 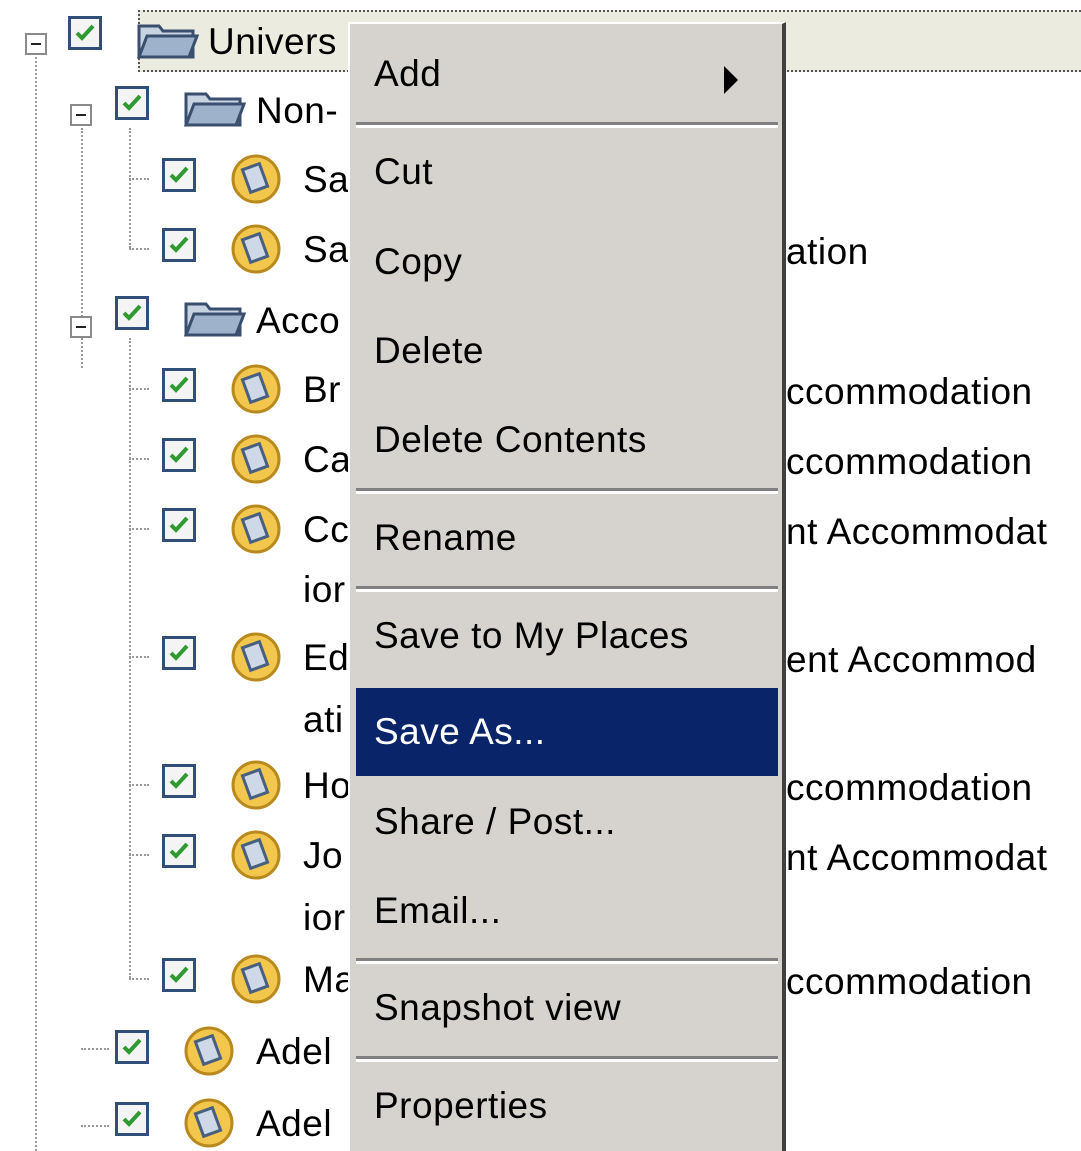 What do you see at coordinates (731, 80) in the screenshot?
I see `submenu-arrow-icon` at bounding box center [731, 80].